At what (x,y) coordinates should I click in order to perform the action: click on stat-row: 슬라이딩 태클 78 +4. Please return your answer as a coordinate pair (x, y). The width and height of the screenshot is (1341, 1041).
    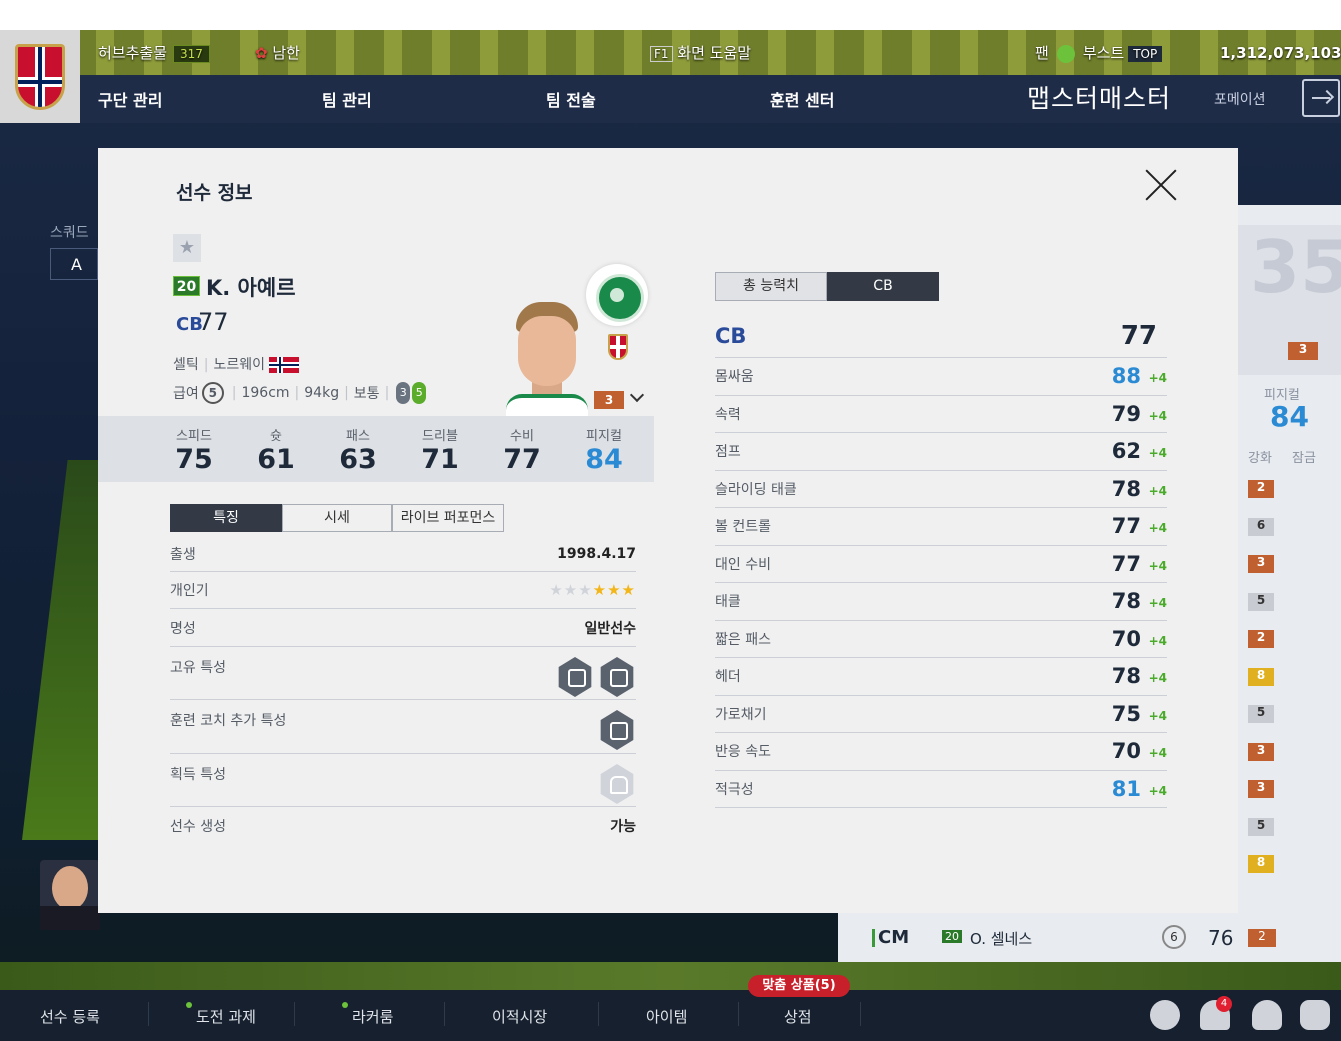
    Looking at the image, I should click on (941, 489).